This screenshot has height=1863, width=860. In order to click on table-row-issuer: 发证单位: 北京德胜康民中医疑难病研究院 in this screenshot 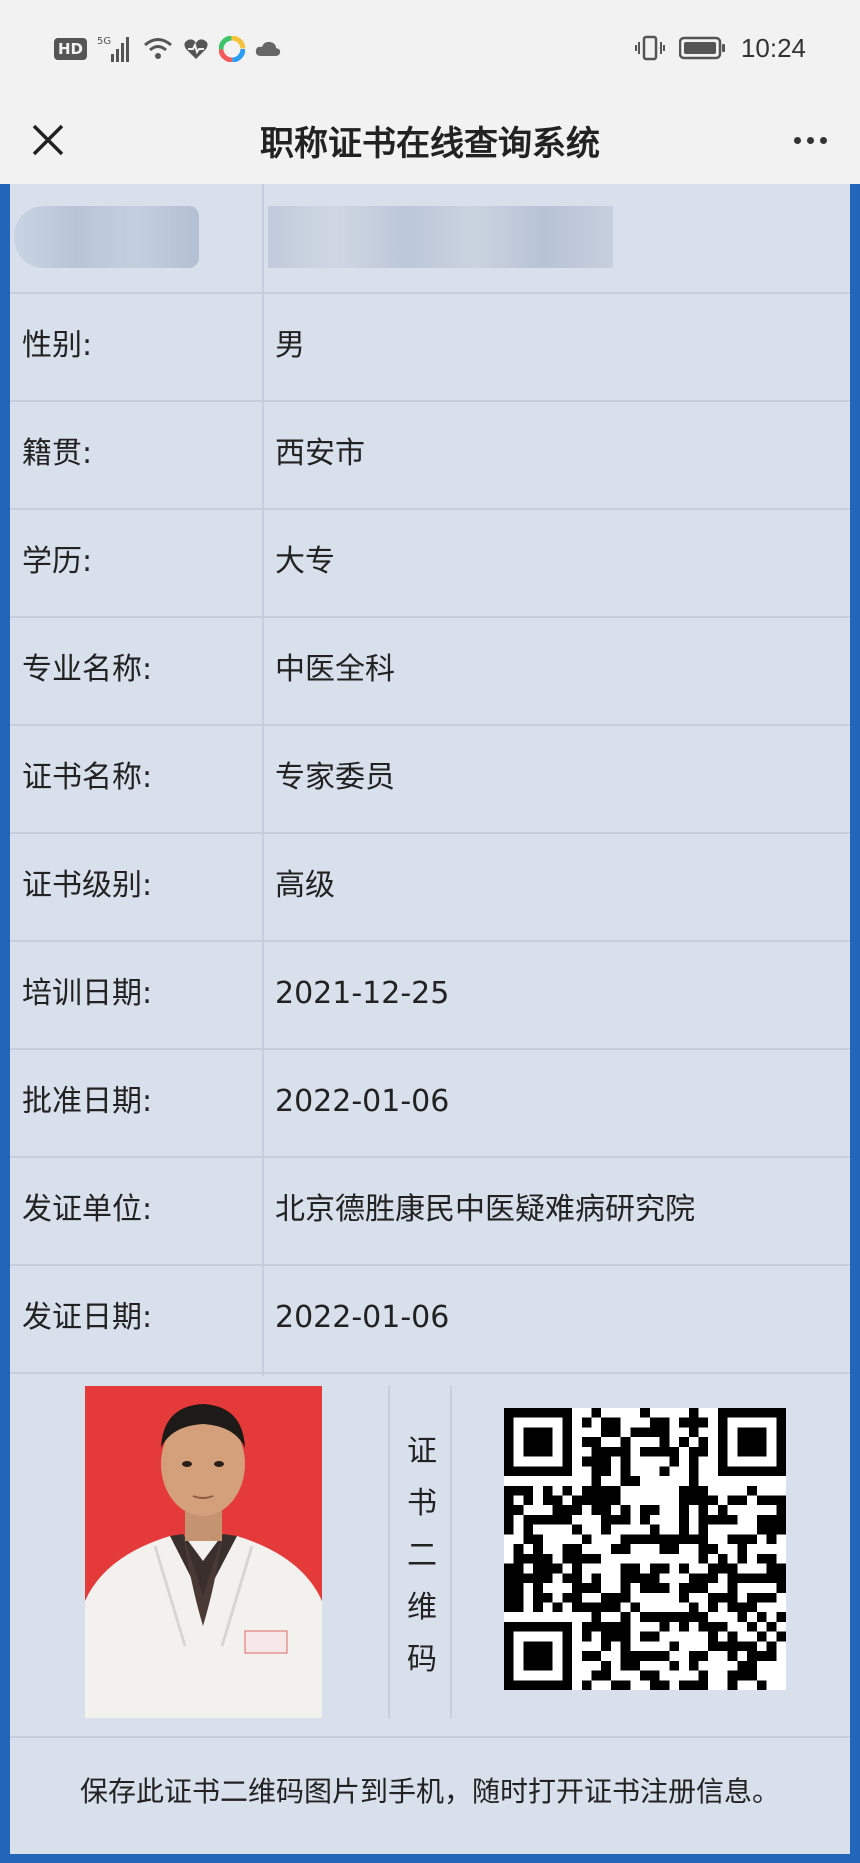, I will do `click(430, 1211)`.